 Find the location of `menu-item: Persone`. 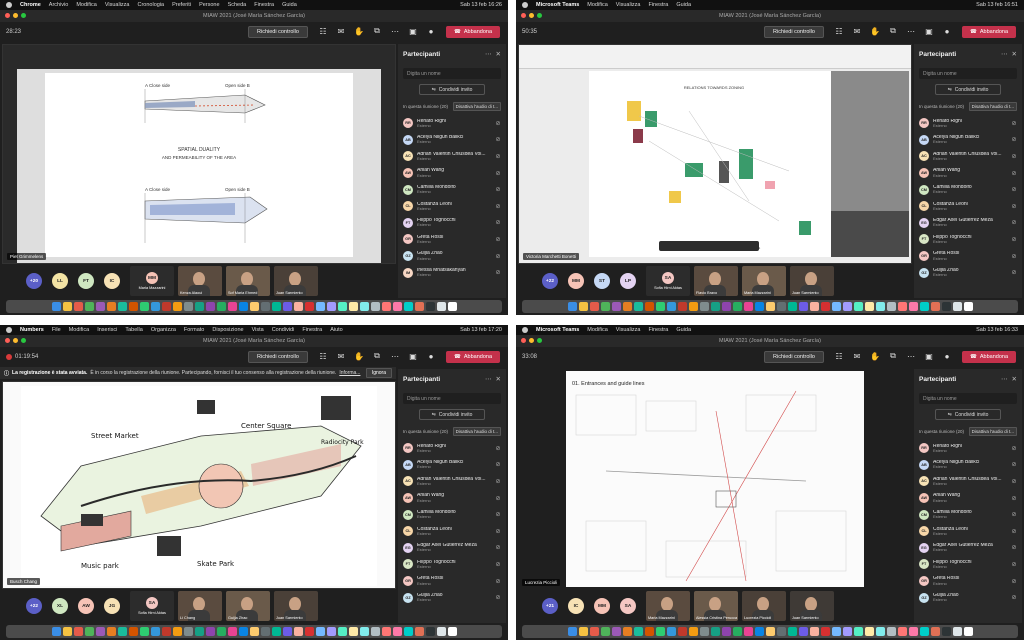

menu-item: Persone is located at coordinates (209, 5).